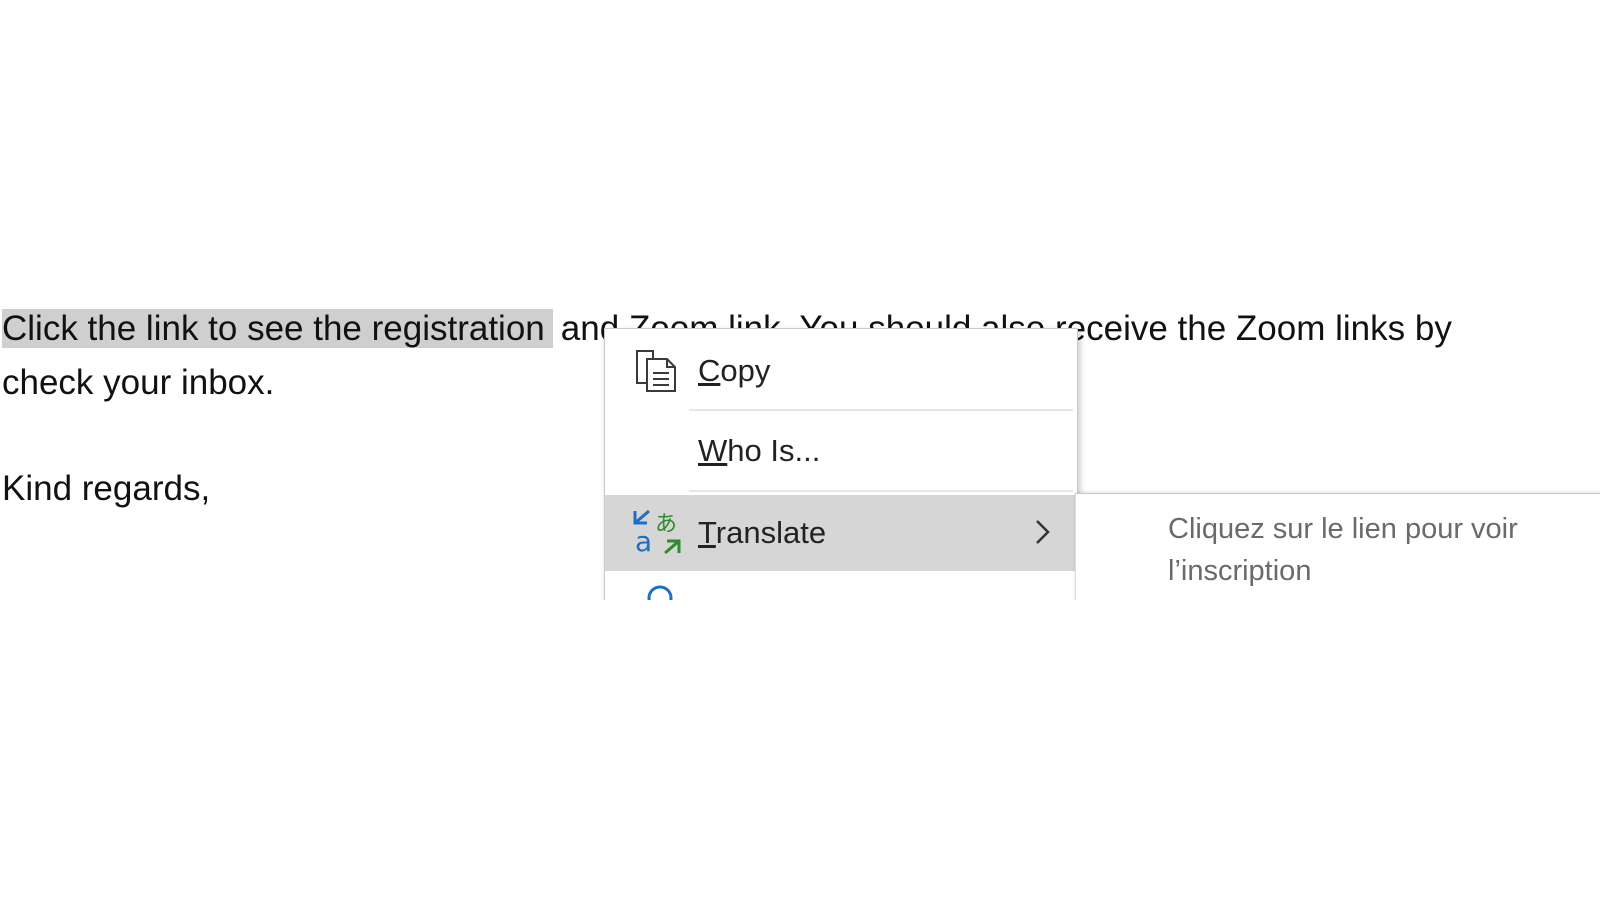  I want to click on translate-icon: a あ, so click(657, 533).